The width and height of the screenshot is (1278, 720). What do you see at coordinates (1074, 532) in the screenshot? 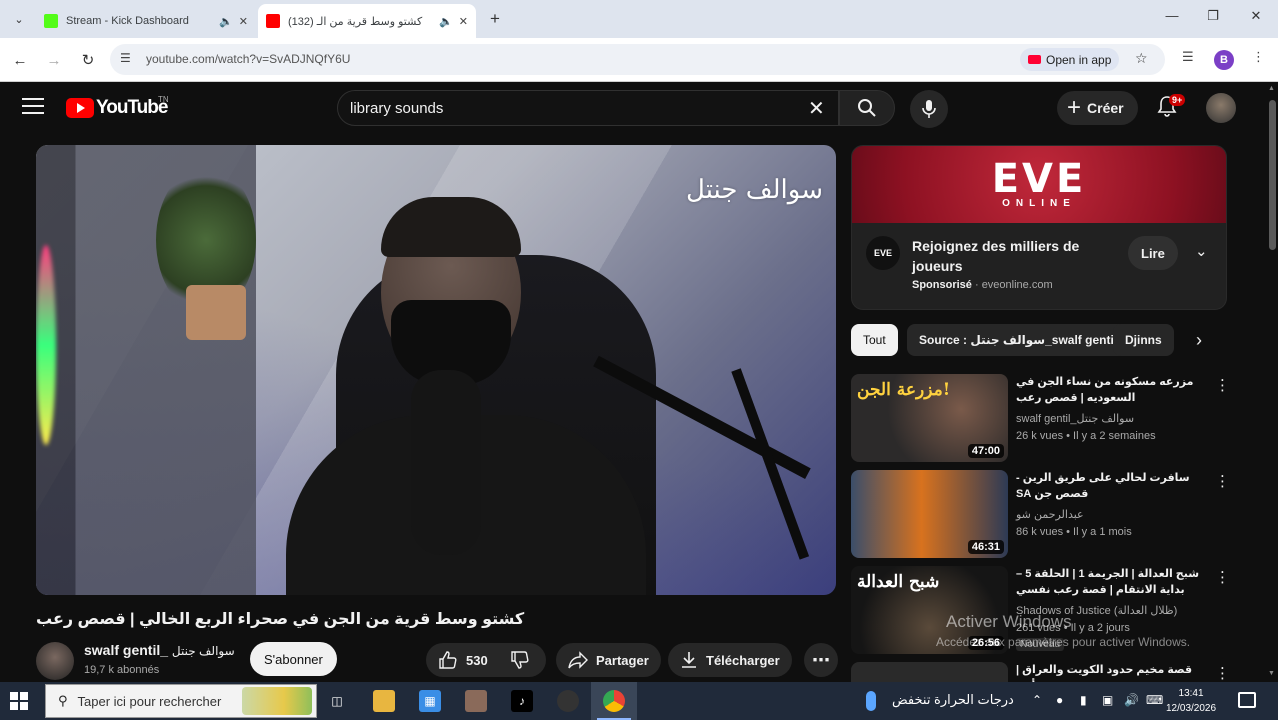
I see `recommended-meta: 86 k vues • Il y a 1 mois` at bounding box center [1074, 532].